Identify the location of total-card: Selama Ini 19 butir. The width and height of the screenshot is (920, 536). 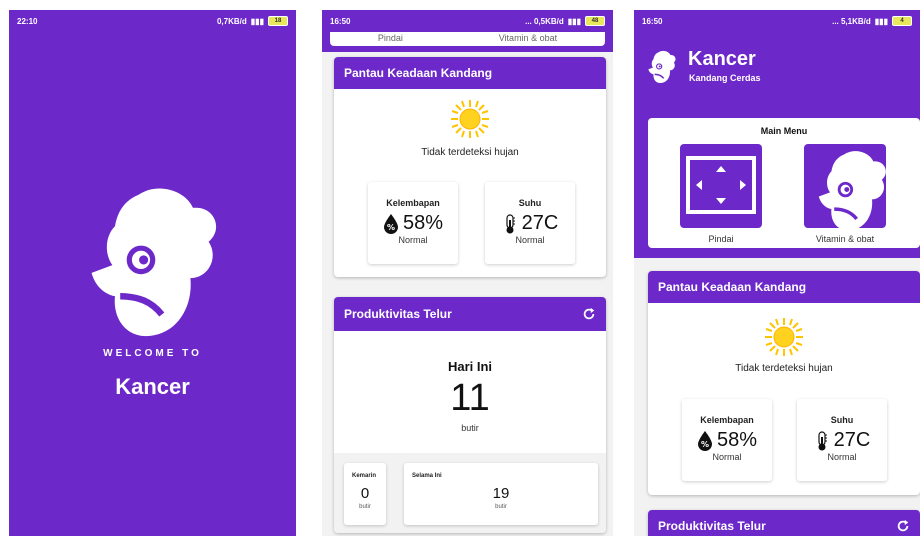
(501, 494).